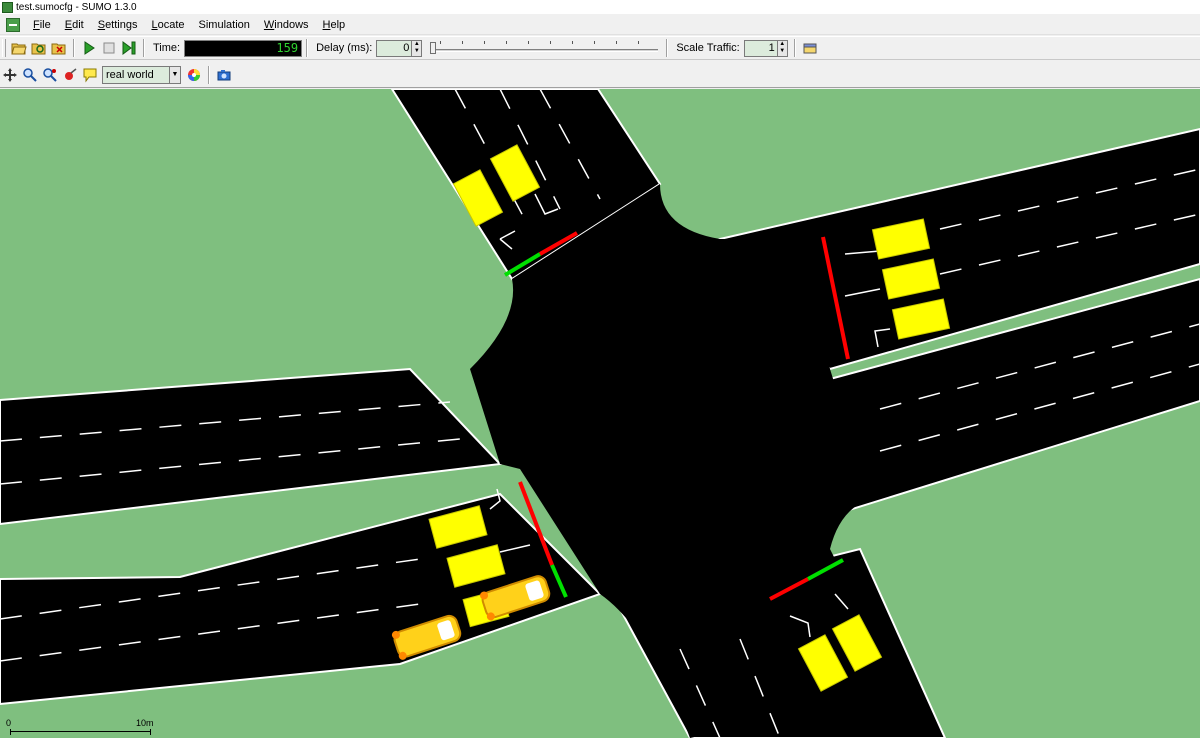 The height and width of the screenshot is (738, 1200). Describe the element at coordinates (70, 75) in the screenshot. I see `breakpoint-icon` at that location.